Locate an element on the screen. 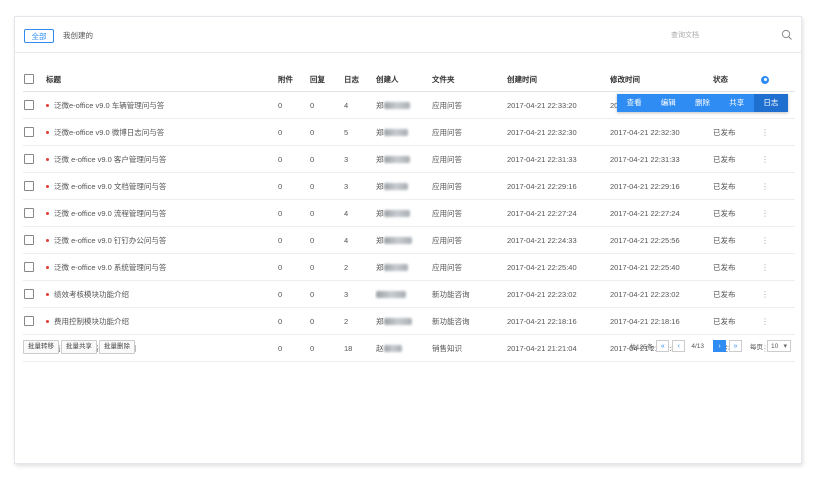 The width and height of the screenshot is (814, 482). tab-all: 全部 is located at coordinates (39, 36).